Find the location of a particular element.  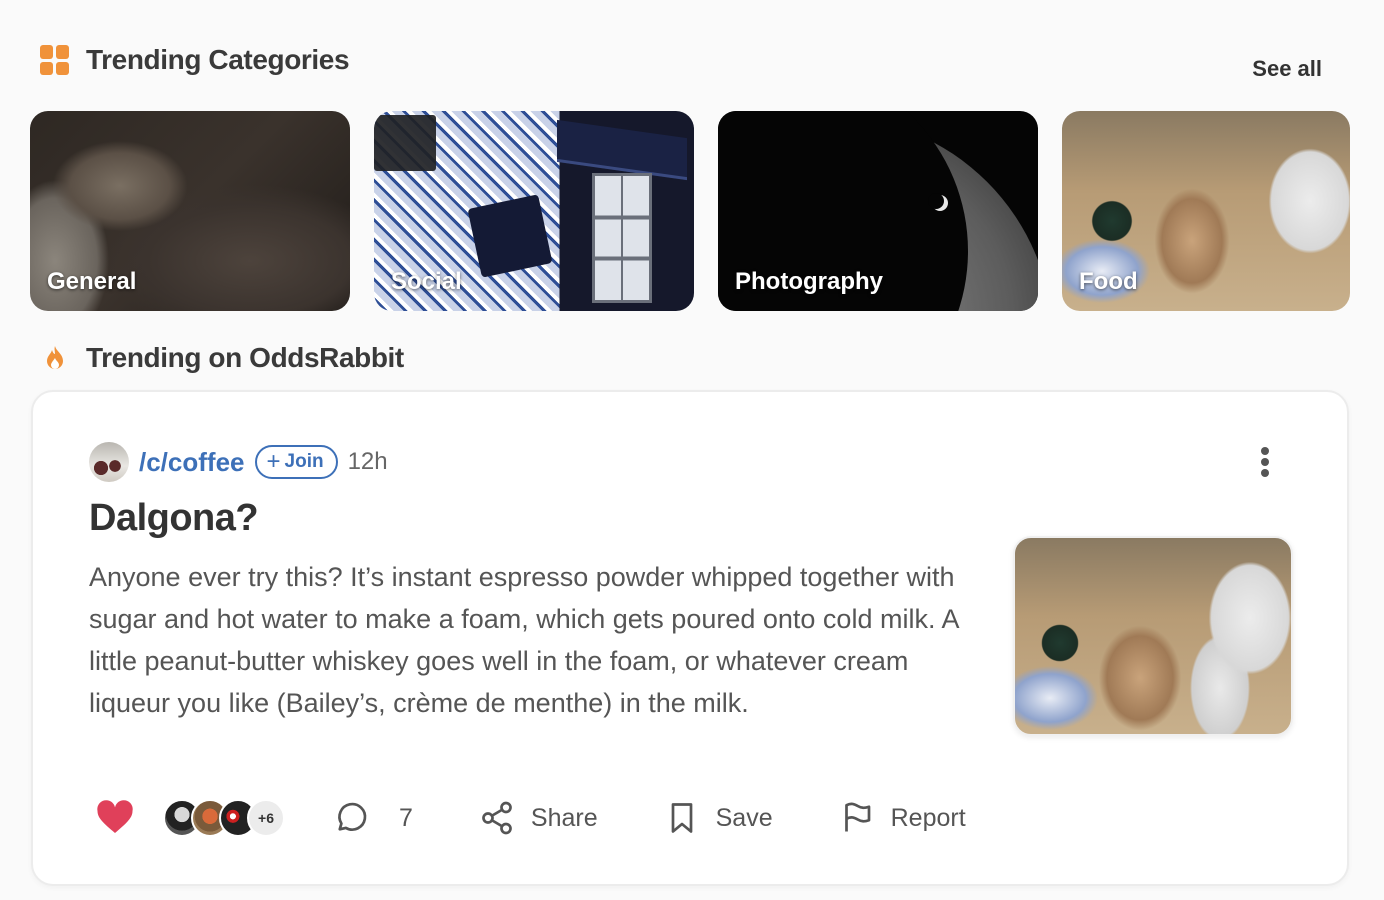

community-avatar is located at coordinates (109, 462).